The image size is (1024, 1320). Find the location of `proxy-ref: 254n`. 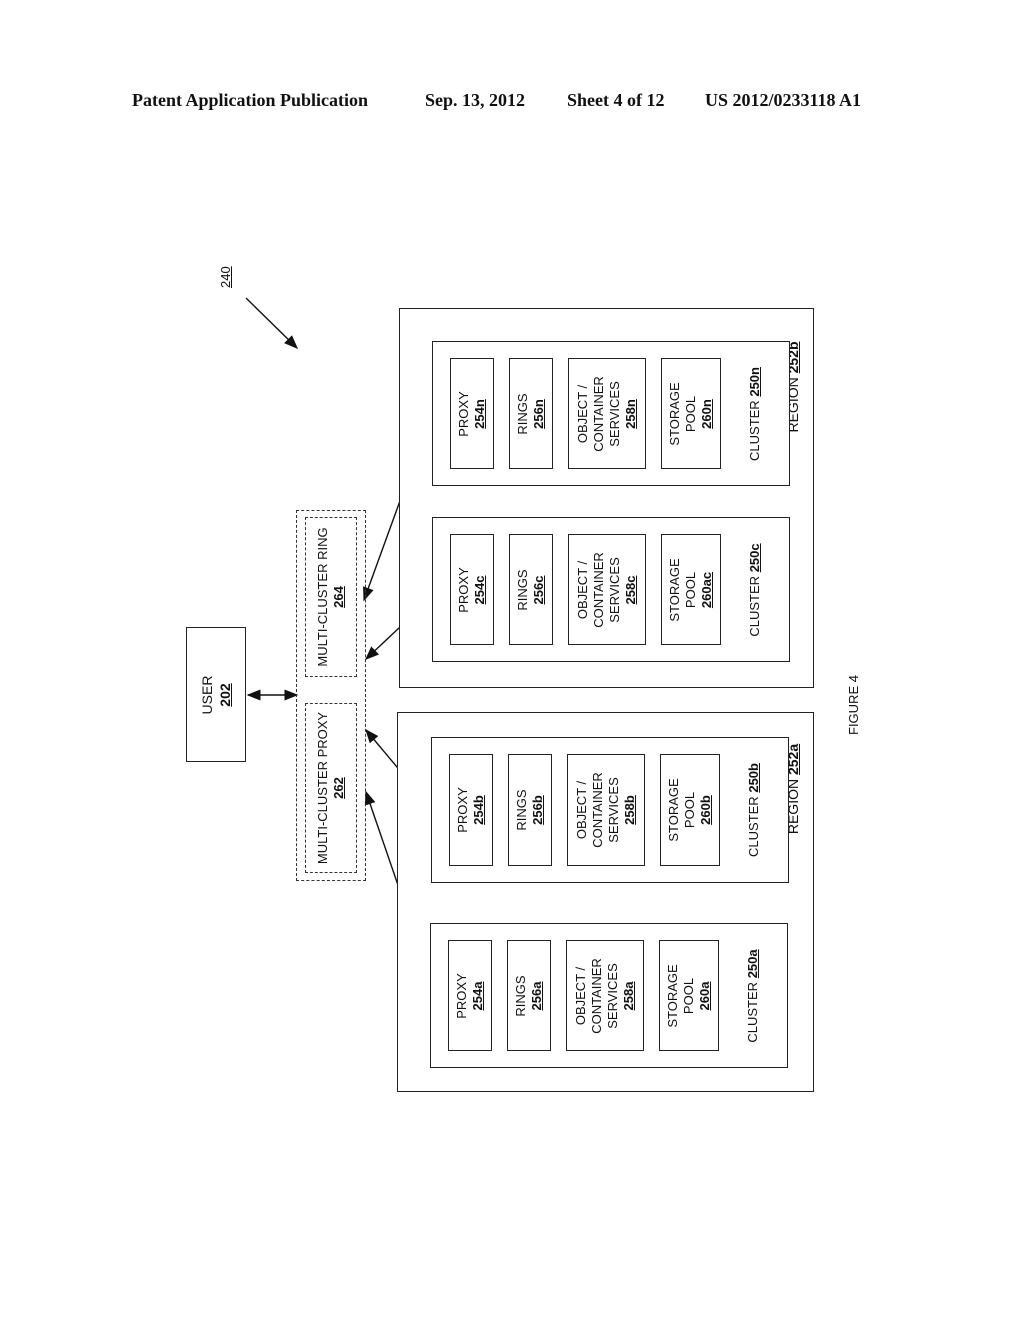

proxy-ref: 254n is located at coordinates (479, 413).